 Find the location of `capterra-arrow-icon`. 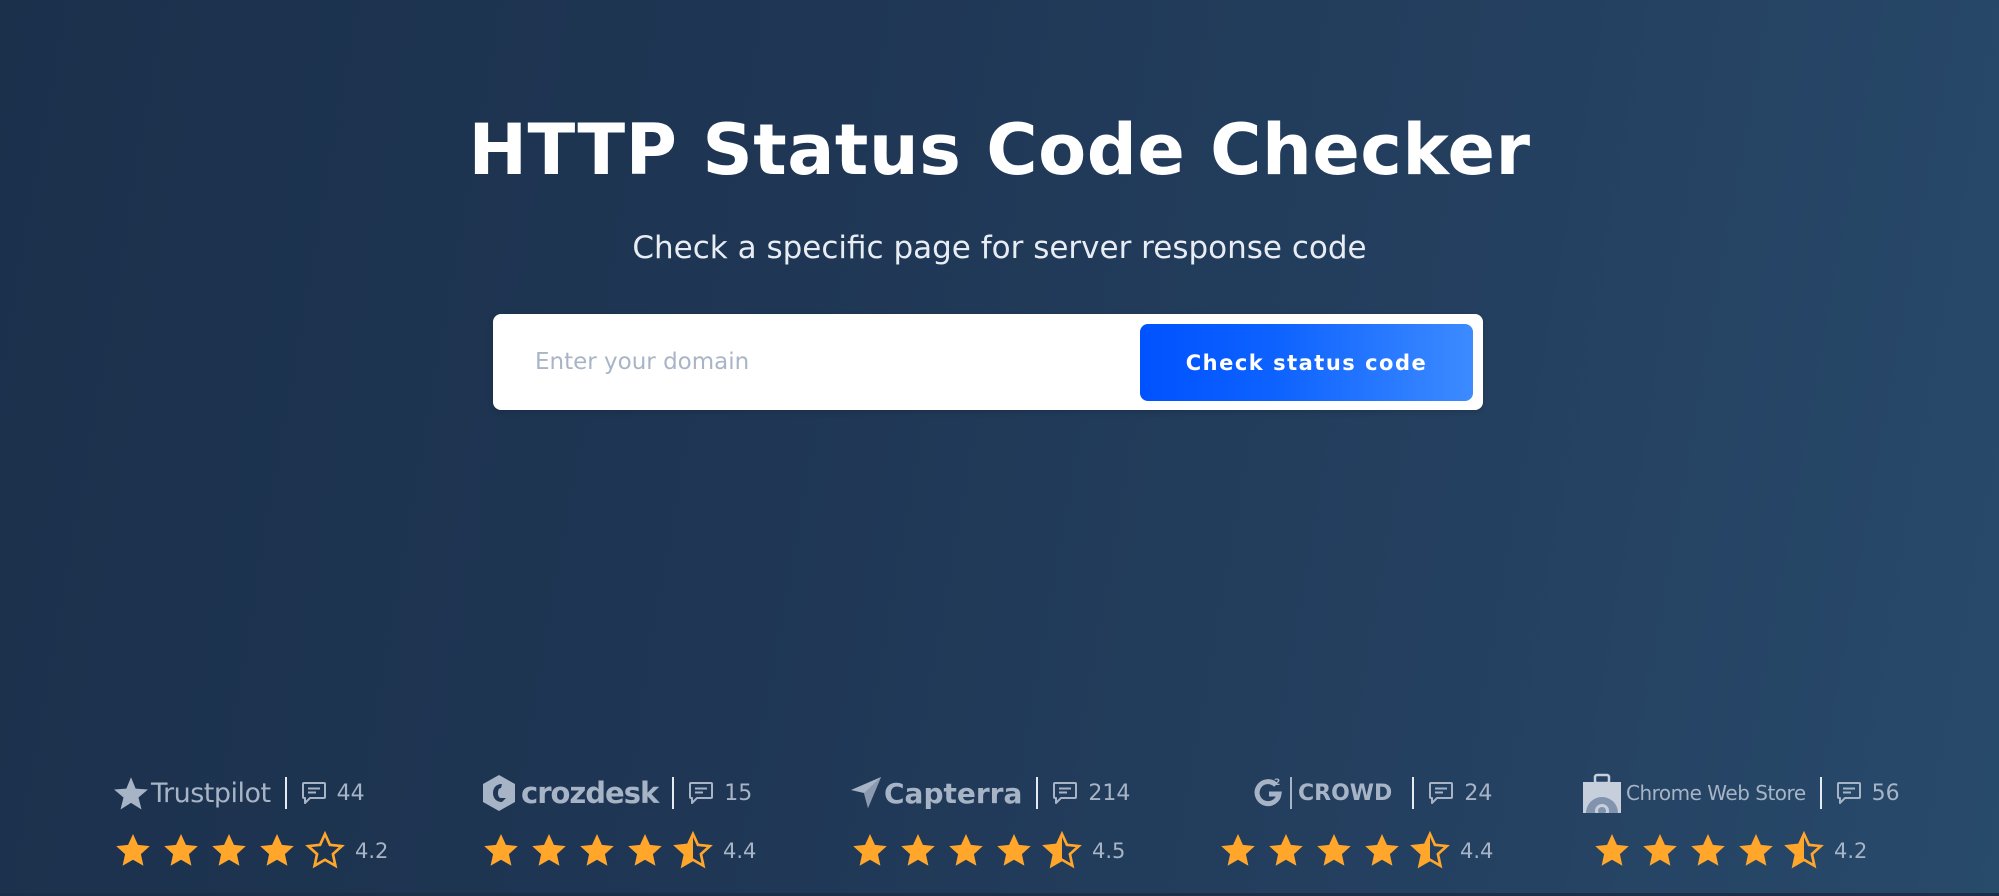

capterra-arrow-icon is located at coordinates (866, 792).